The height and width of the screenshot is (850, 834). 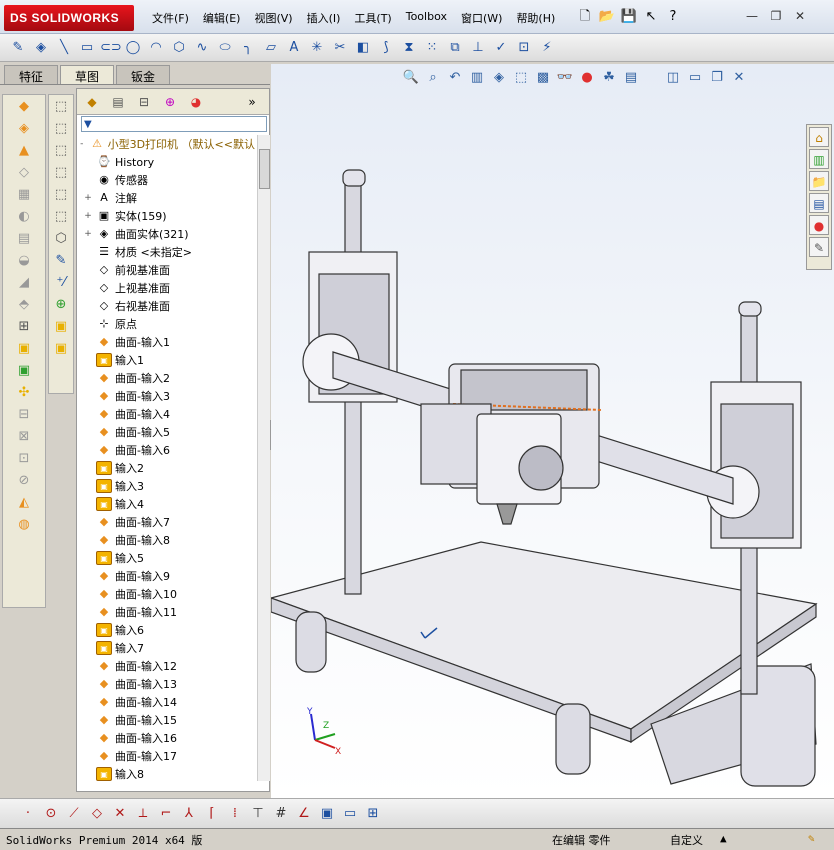 I want to click on tree-item: ◆ 曲面-输入1, so click(x=166, y=342).